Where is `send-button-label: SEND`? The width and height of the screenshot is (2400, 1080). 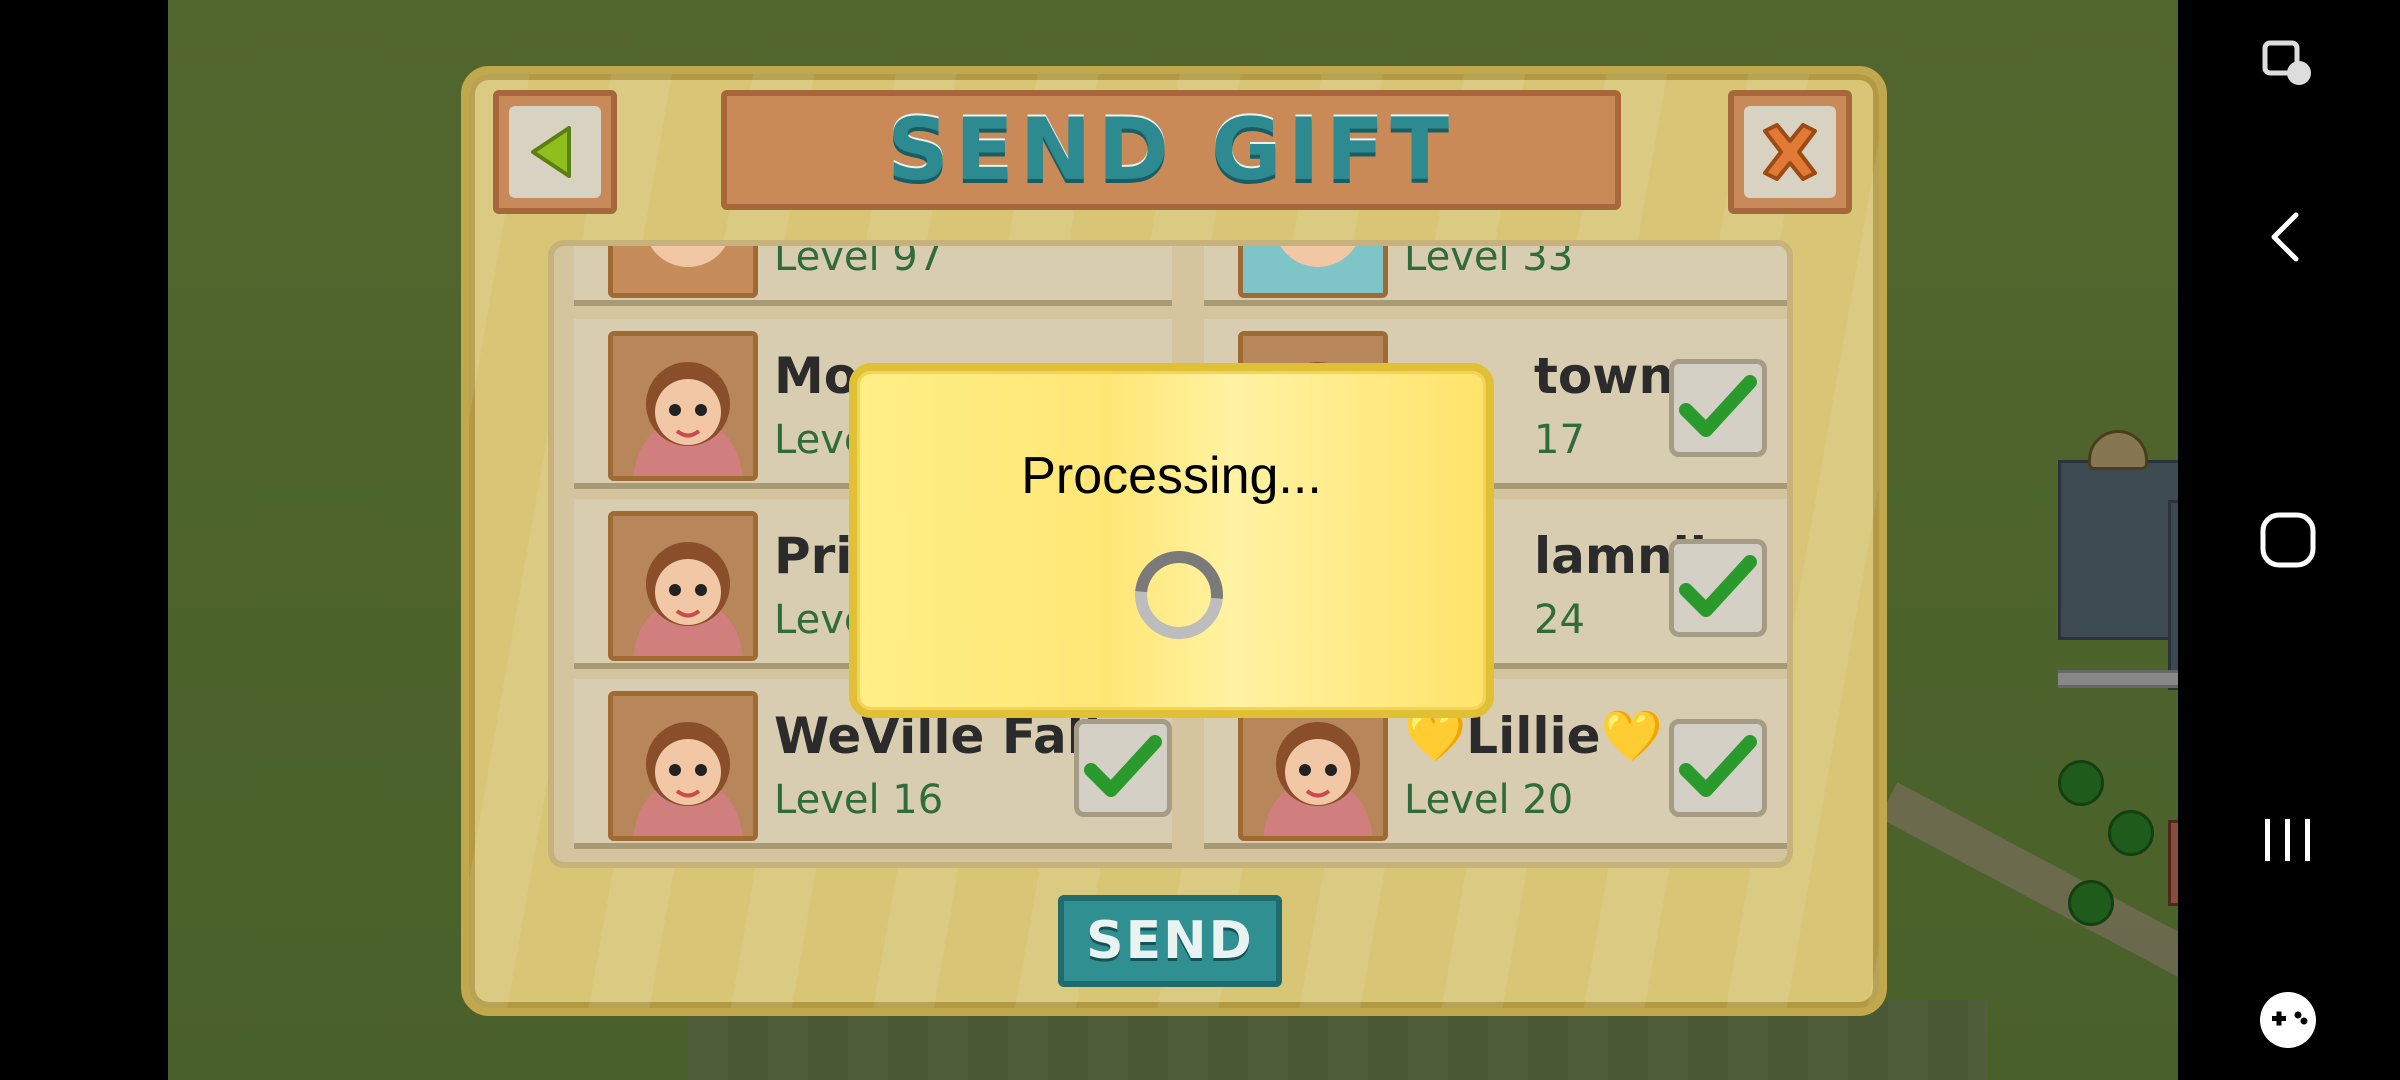 send-button-label: SEND is located at coordinates (1170, 941).